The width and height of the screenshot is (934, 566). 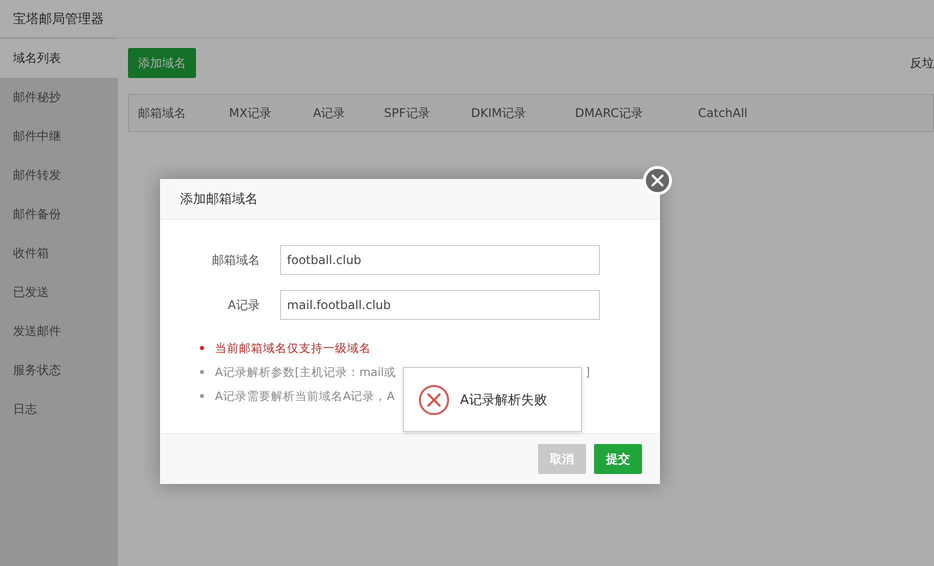 I want to click on field-label: A记录, so click(x=243, y=305).